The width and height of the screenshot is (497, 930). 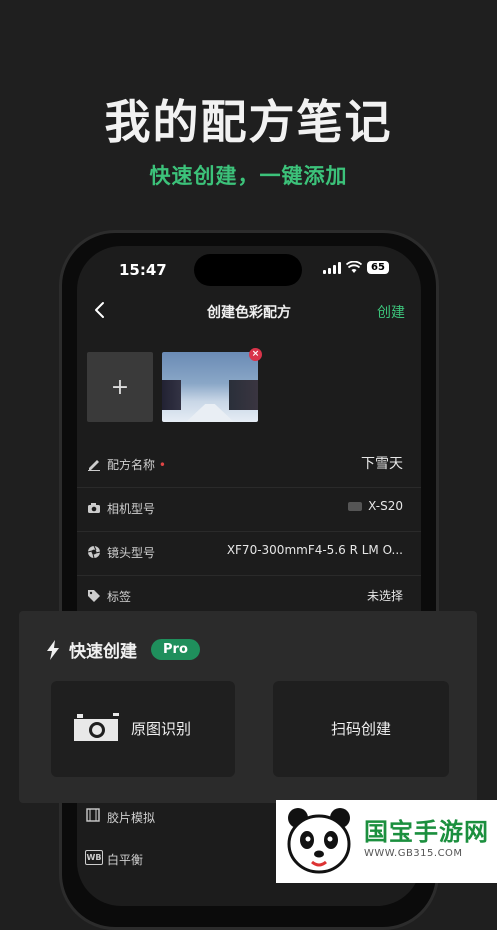 What do you see at coordinates (319, 841) in the screenshot?
I see `panda-logo-icon` at bounding box center [319, 841].